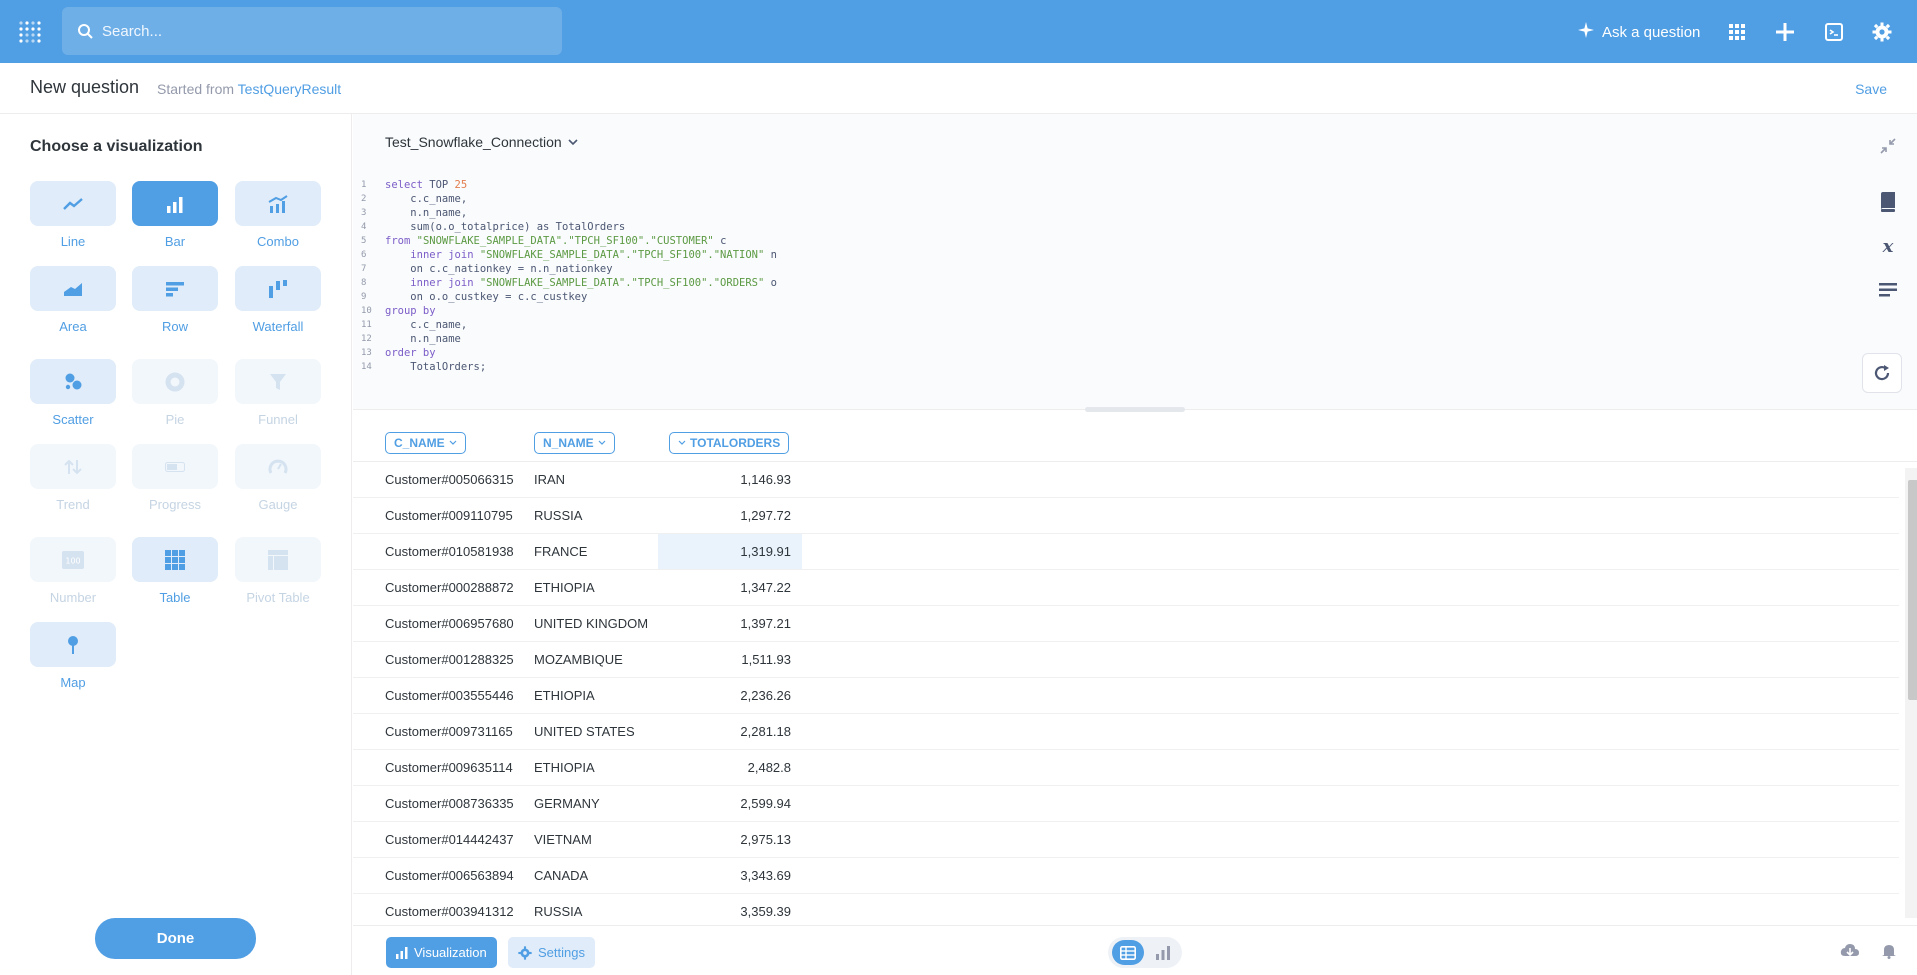 The width and height of the screenshot is (1917, 975). Describe the element at coordinates (565, 269) in the screenshot. I see `code-line: 7 on c.c_nationkey = n.n_nationkey` at that location.